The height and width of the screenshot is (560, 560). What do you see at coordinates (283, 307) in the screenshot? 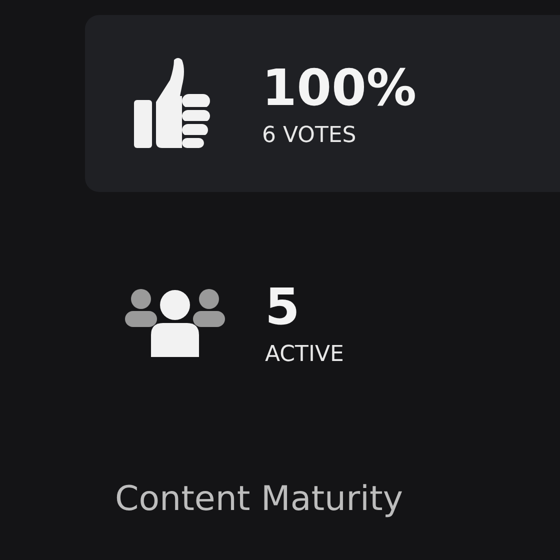
I see `active-count: 5` at bounding box center [283, 307].